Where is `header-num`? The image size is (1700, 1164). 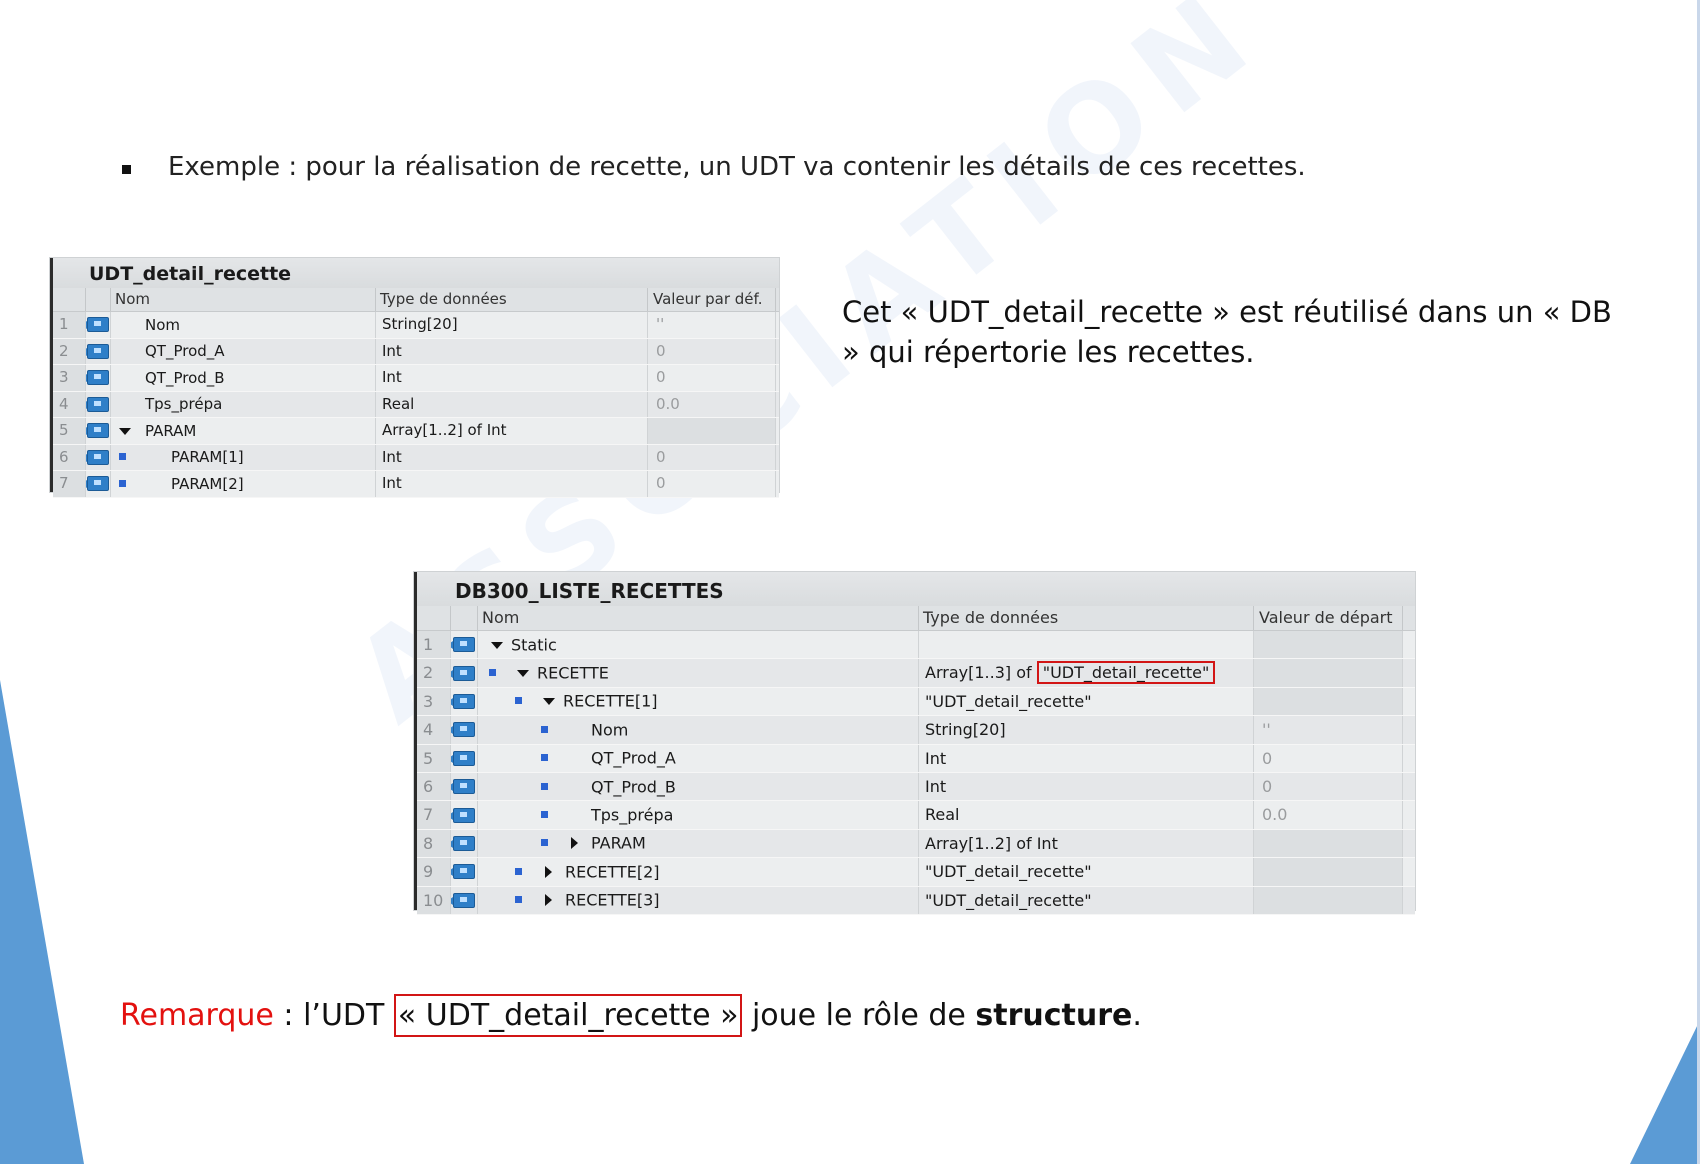 header-num is located at coordinates (434, 618).